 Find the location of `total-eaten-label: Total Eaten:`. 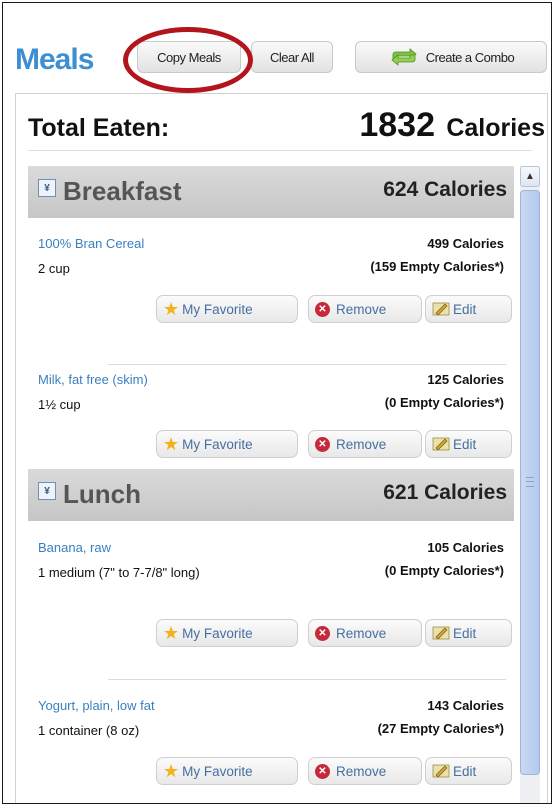

total-eaten-label: Total Eaten: is located at coordinates (99, 128).